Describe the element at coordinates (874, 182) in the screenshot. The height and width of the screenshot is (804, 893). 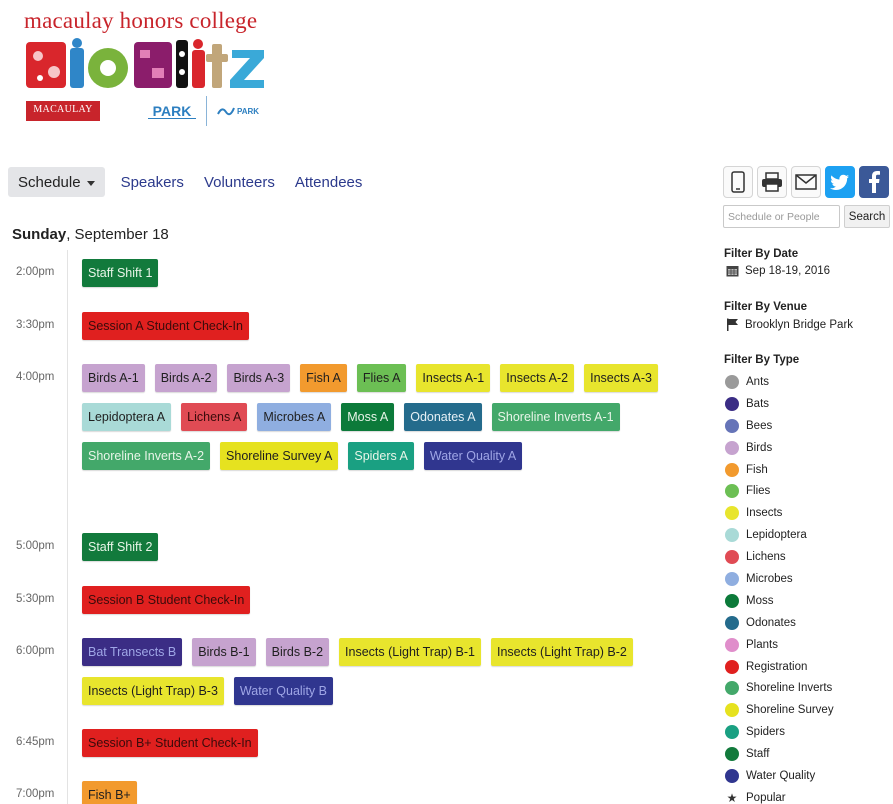
I see `facebook-button` at that location.